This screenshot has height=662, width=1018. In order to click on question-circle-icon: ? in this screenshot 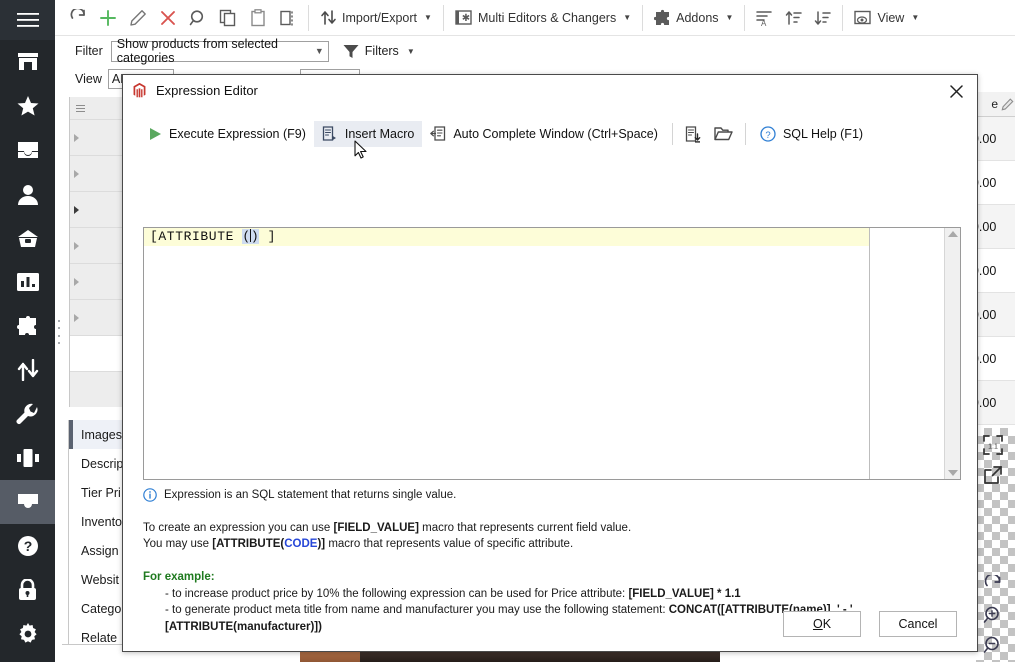, I will do `click(768, 134)`.